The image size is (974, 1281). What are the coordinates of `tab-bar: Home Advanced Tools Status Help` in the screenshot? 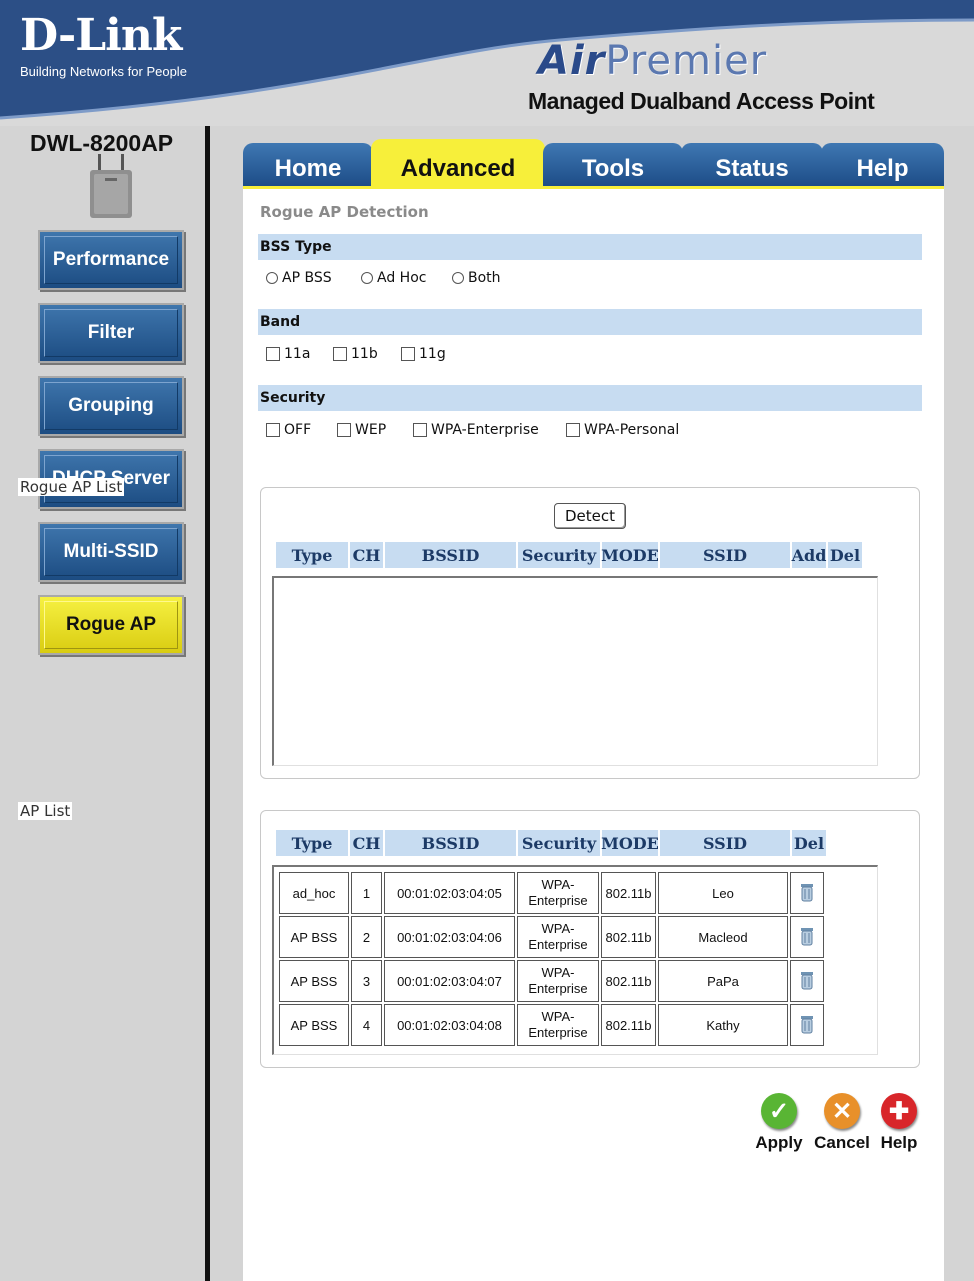 It's located at (593, 164).